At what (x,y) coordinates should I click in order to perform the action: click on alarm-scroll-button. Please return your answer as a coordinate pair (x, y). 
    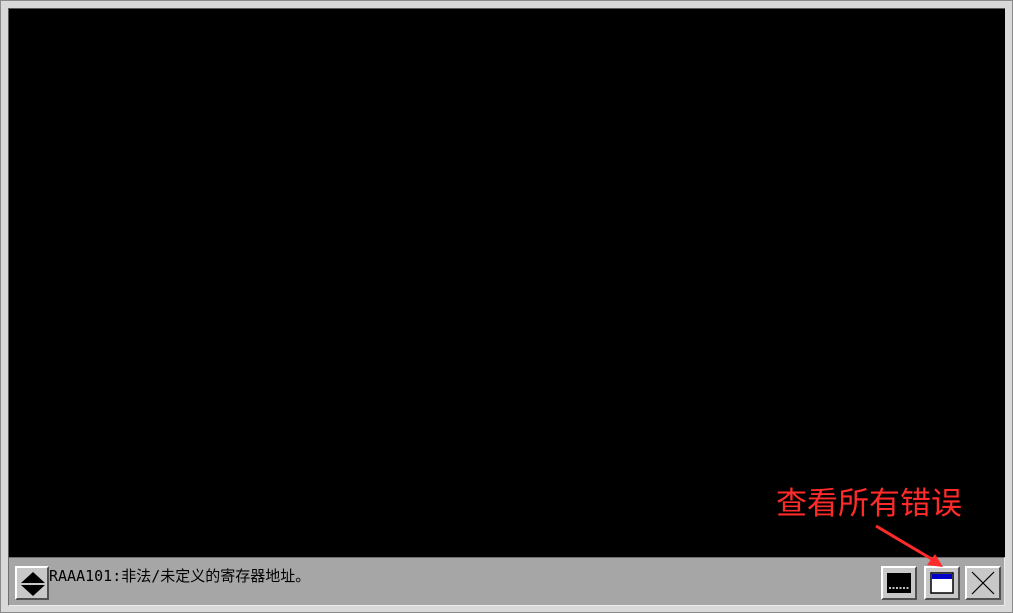
    Looking at the image, I should click on (32, 583).